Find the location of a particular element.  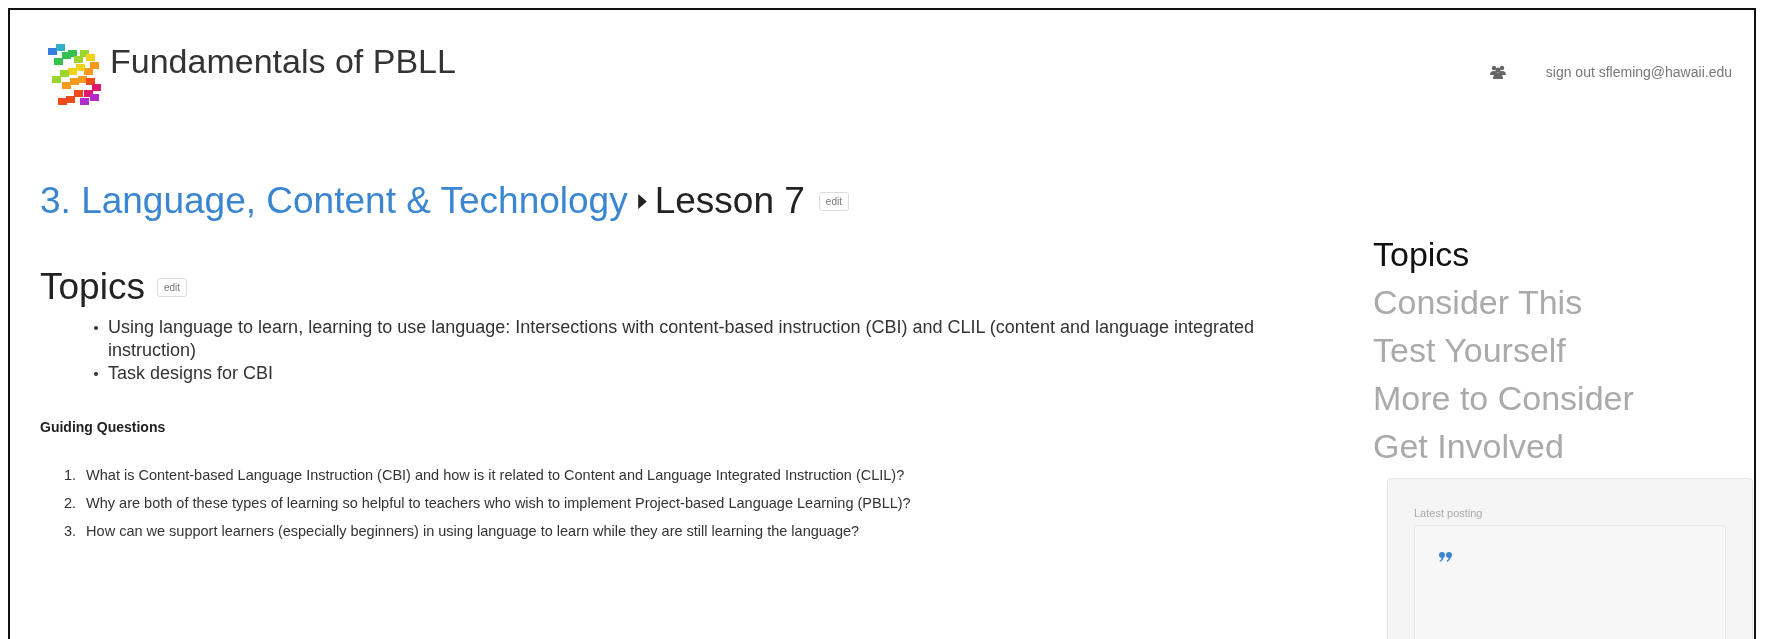

caret-icon is located at coordinates (642, 201).